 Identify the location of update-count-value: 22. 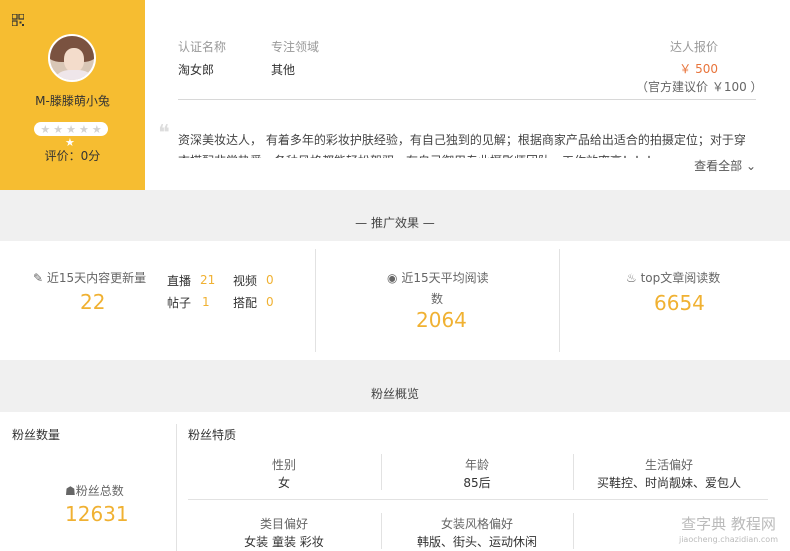
(93, 302).